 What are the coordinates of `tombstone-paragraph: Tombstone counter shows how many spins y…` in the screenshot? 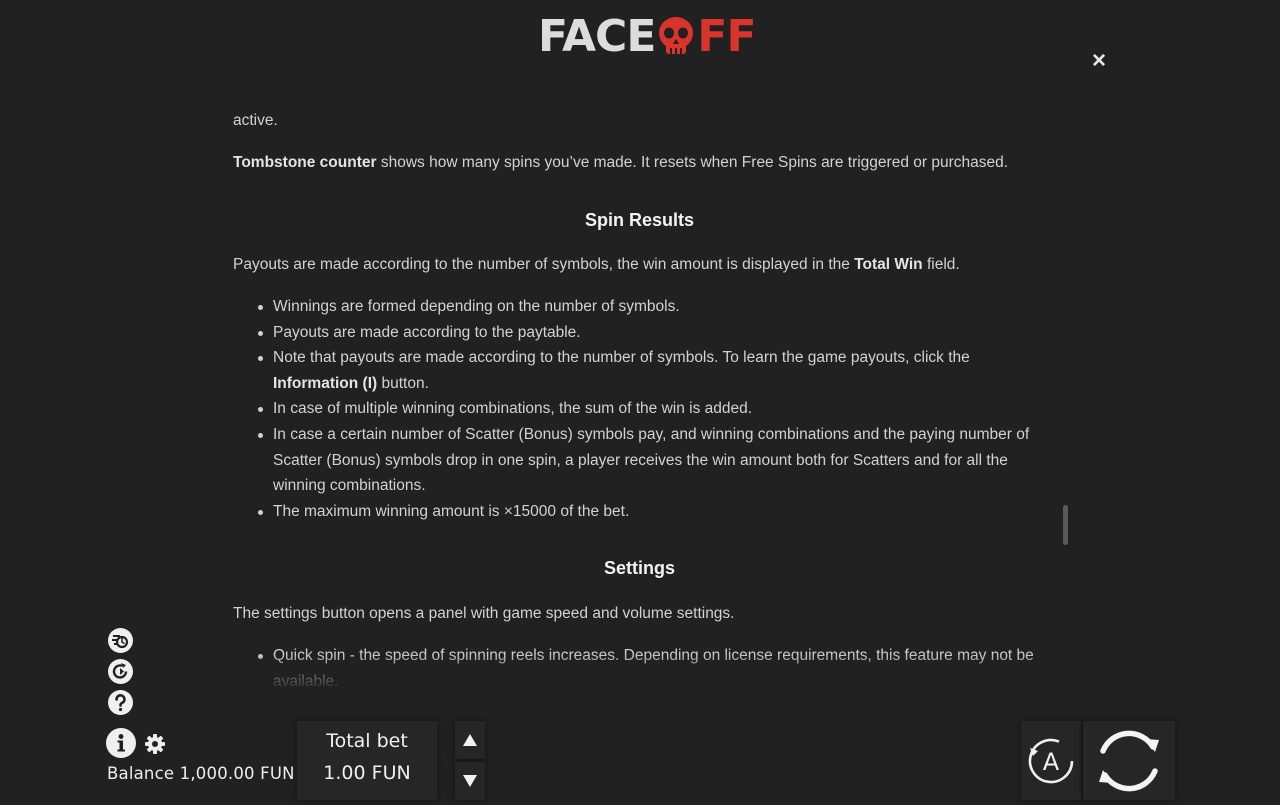 It's located at (638, 163).